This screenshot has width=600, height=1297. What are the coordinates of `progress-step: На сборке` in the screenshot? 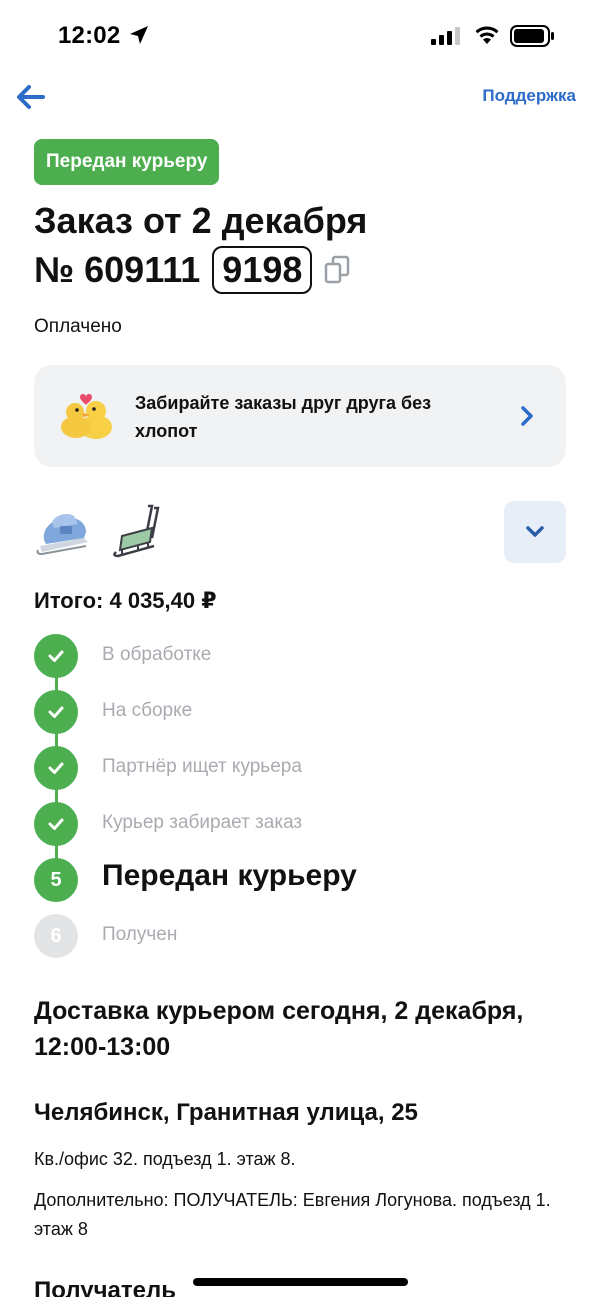 It's located at (304, 717).